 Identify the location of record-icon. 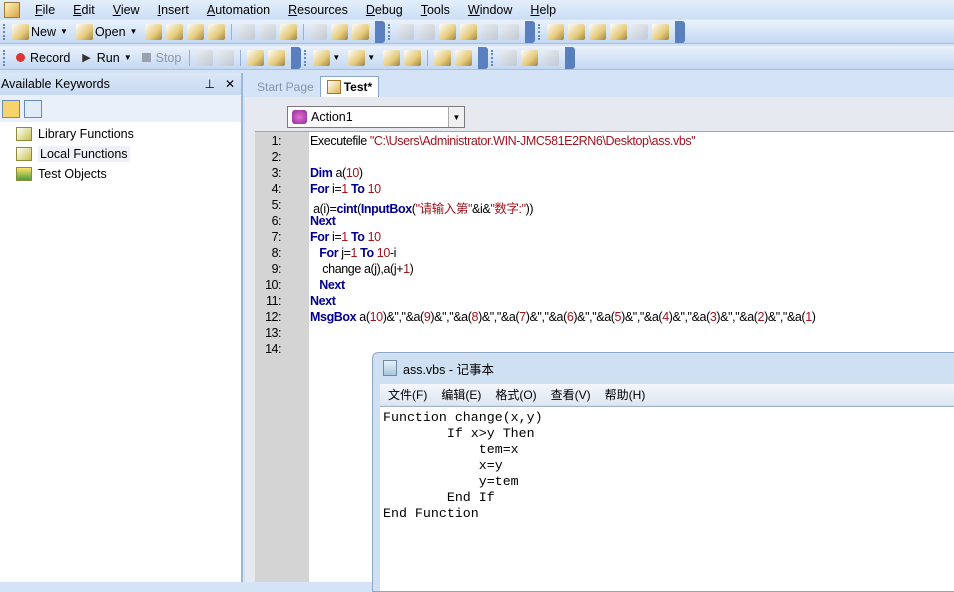
(20, 57).